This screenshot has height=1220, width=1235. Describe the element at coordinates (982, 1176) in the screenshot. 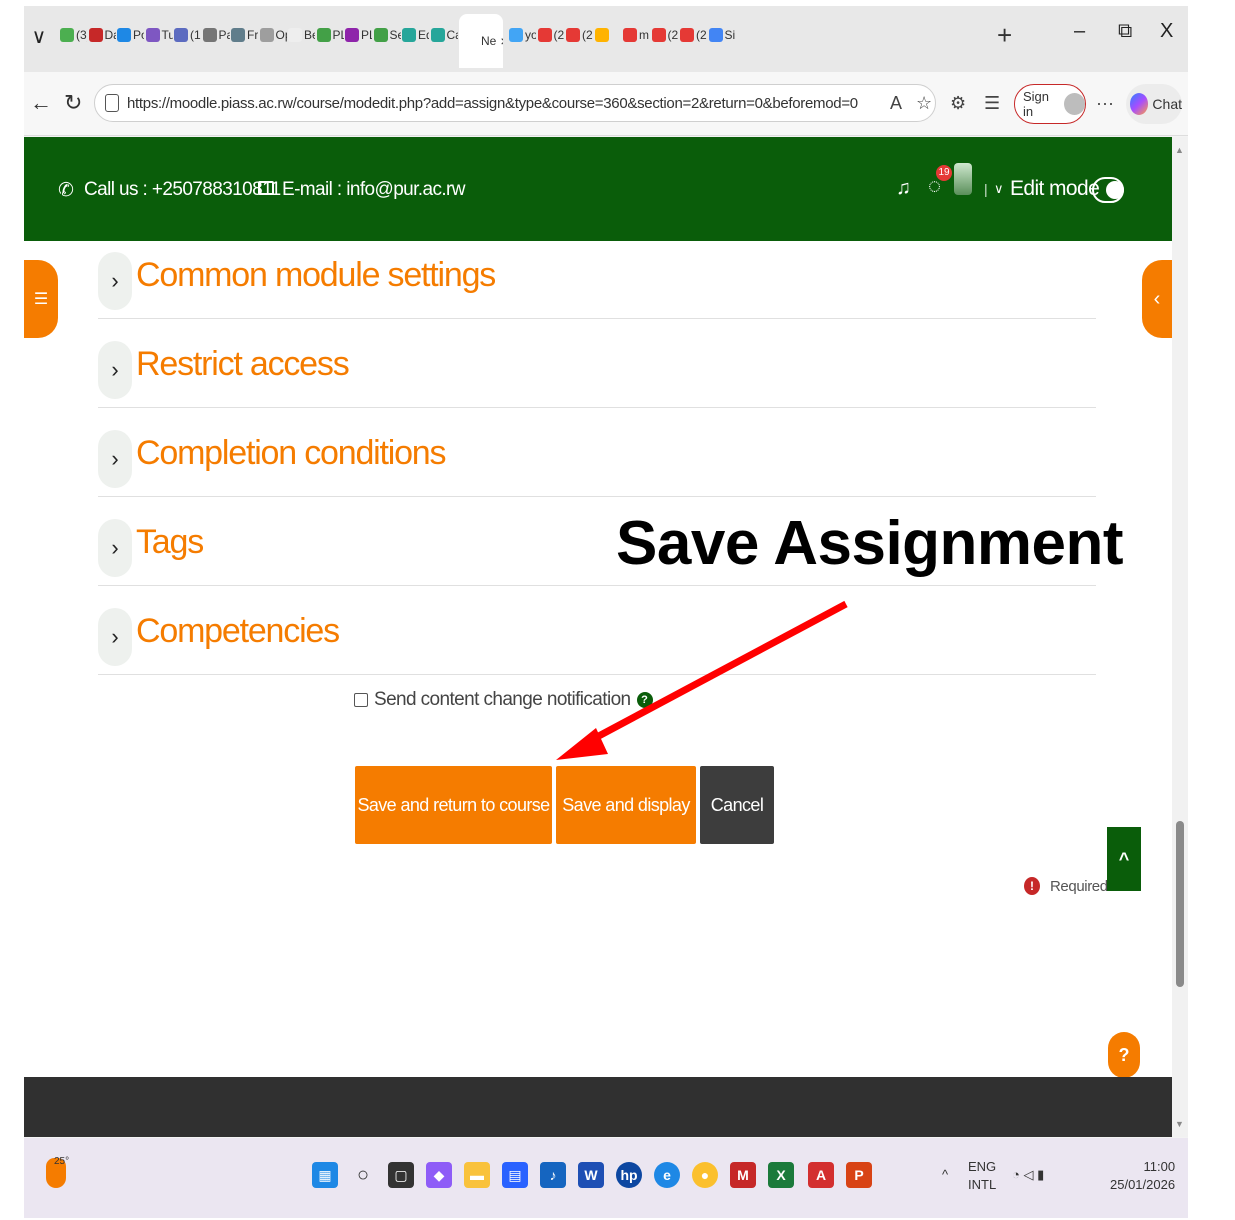

I see `language-indicator: ENG INTL` at that location.